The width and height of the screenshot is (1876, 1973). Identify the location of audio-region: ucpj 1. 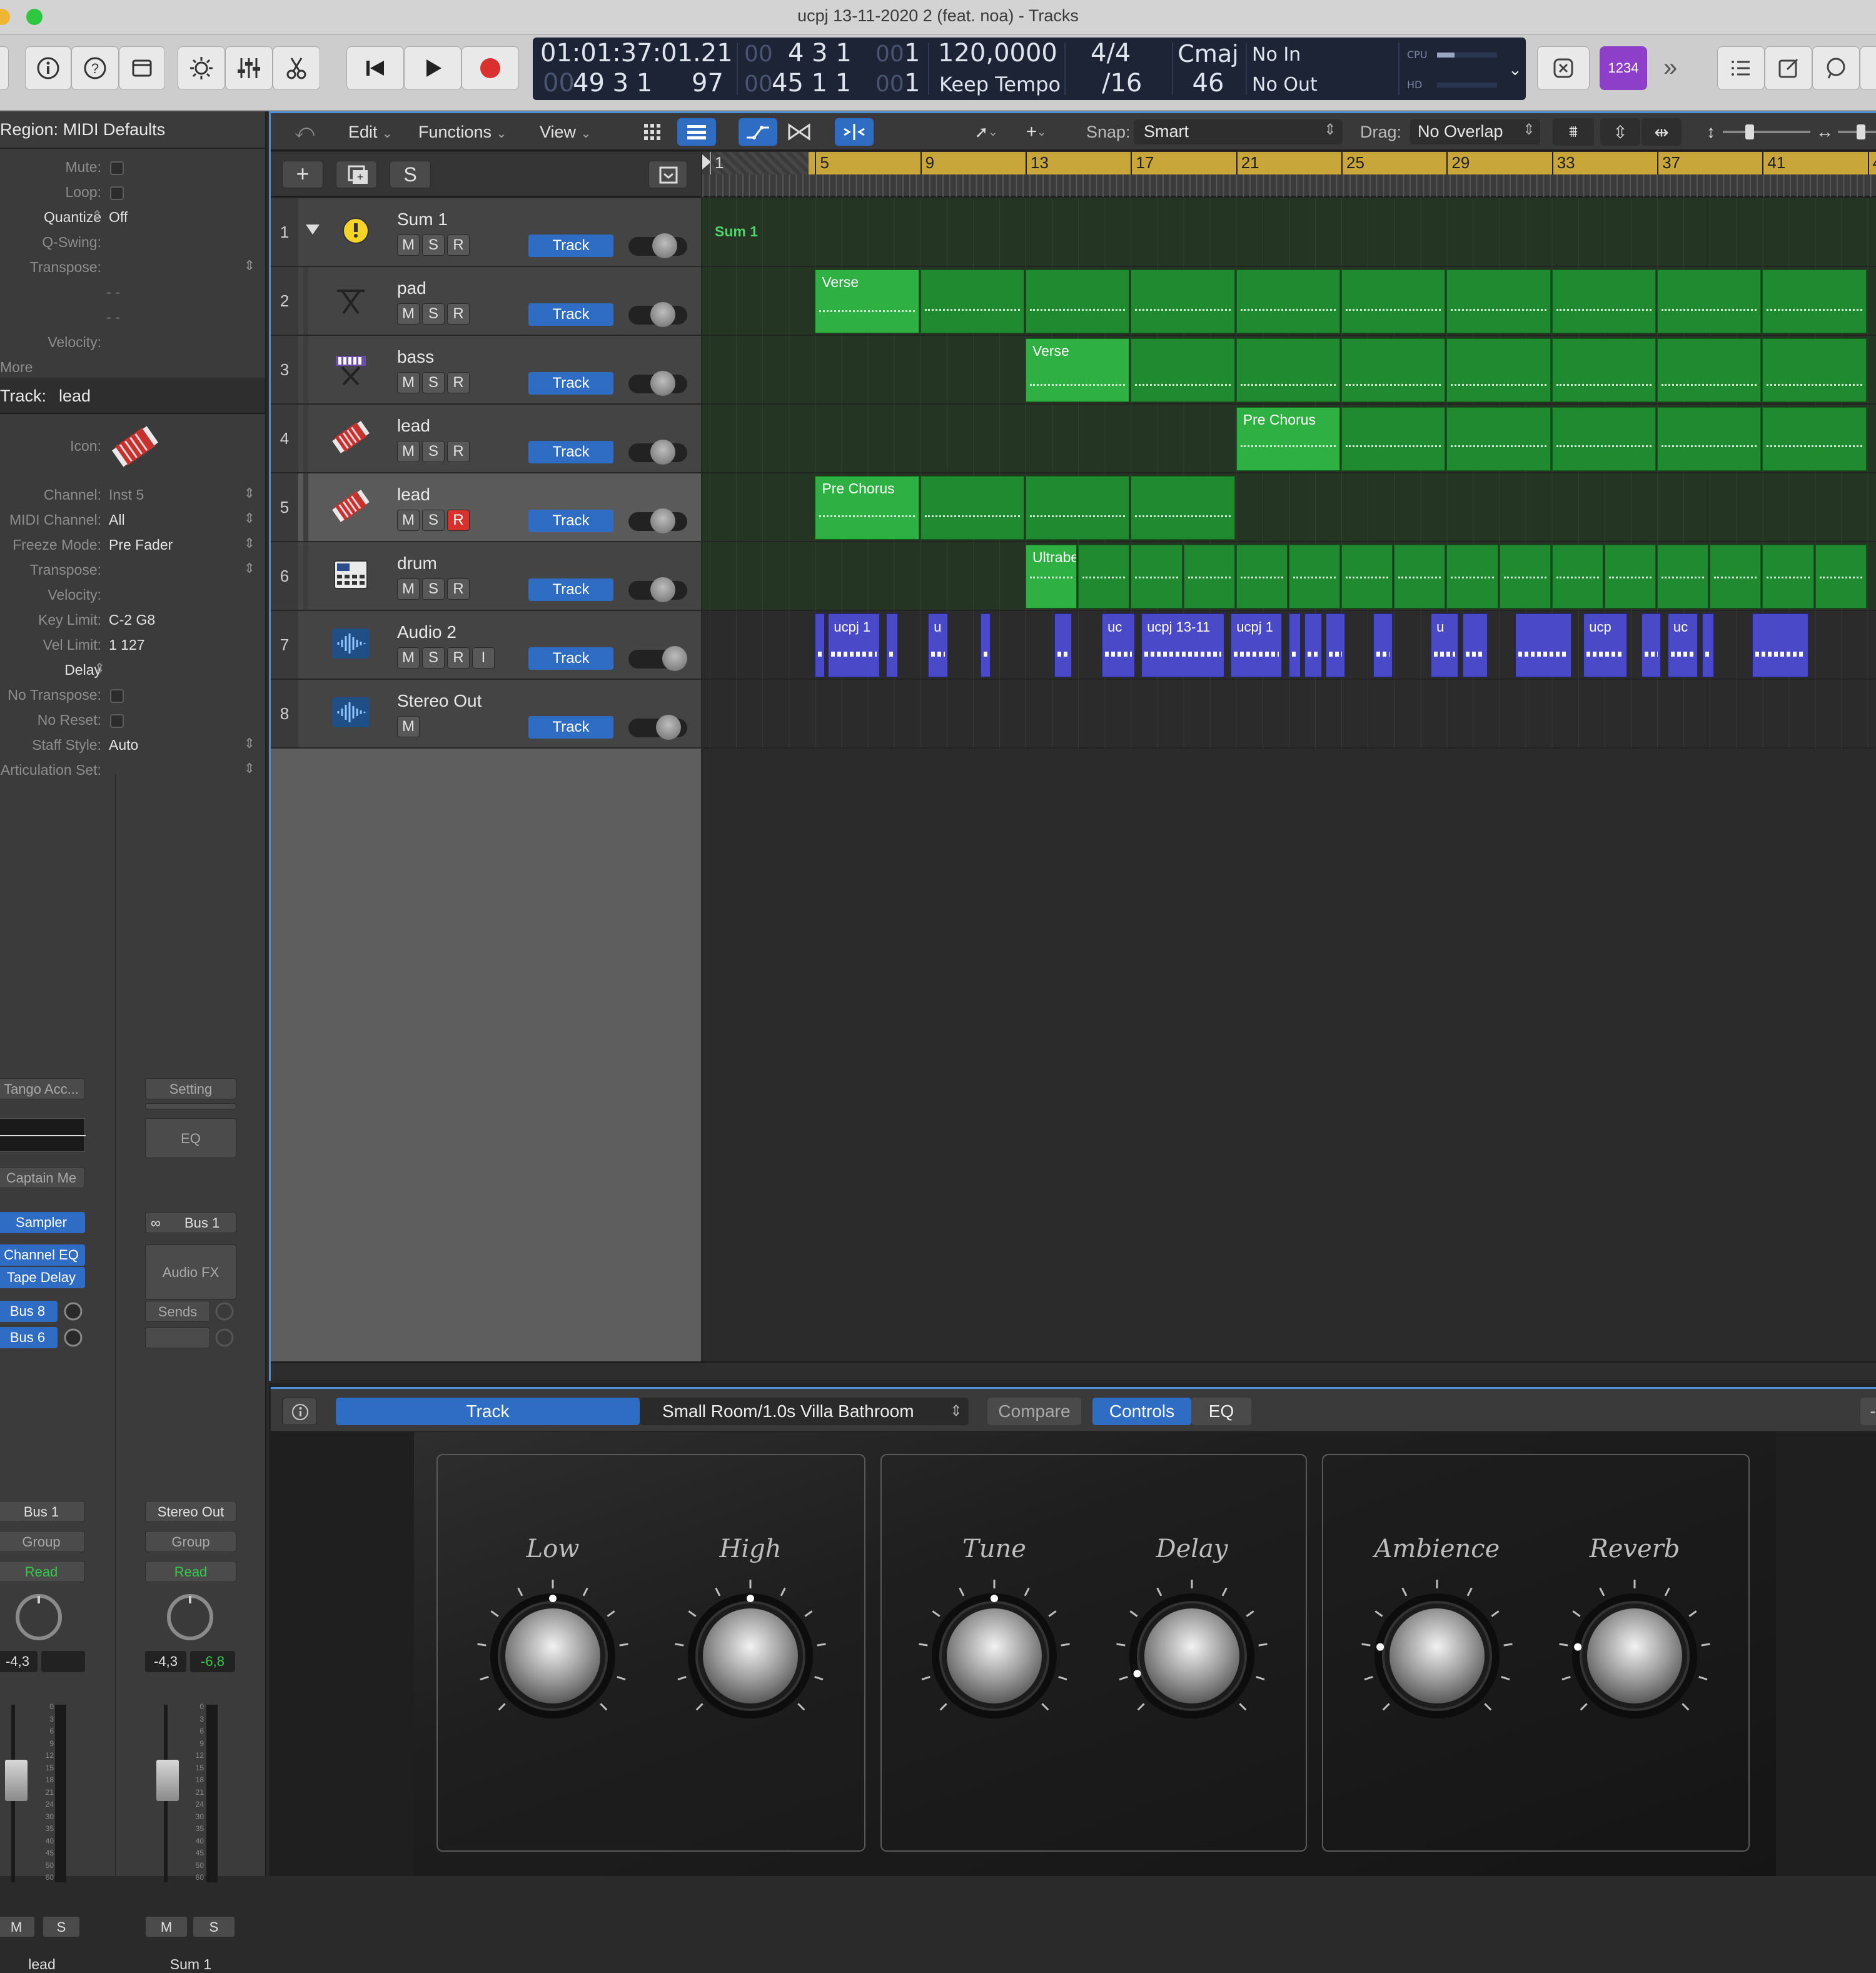
(1257, 645).